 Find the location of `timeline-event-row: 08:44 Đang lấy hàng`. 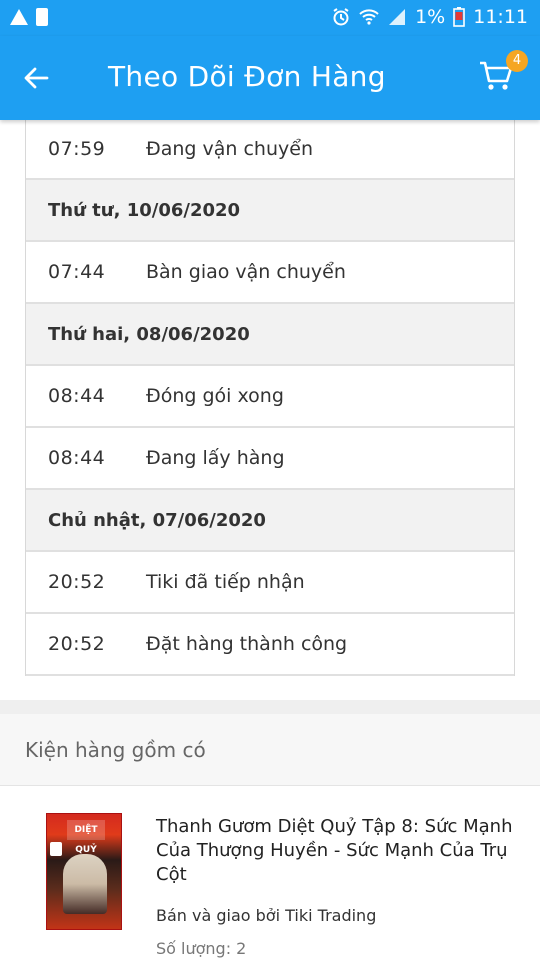

timeline-event-row: 08:44 Đang lấy hàng is located at coordinates (270, 459).